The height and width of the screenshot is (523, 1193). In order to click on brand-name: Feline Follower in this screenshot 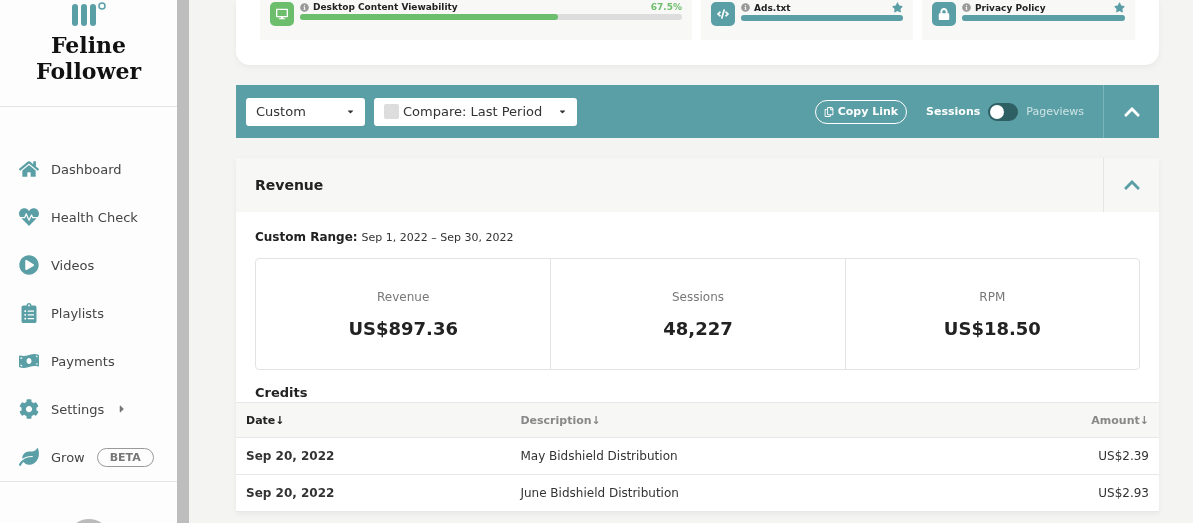, I will do `click(89, 58)`.